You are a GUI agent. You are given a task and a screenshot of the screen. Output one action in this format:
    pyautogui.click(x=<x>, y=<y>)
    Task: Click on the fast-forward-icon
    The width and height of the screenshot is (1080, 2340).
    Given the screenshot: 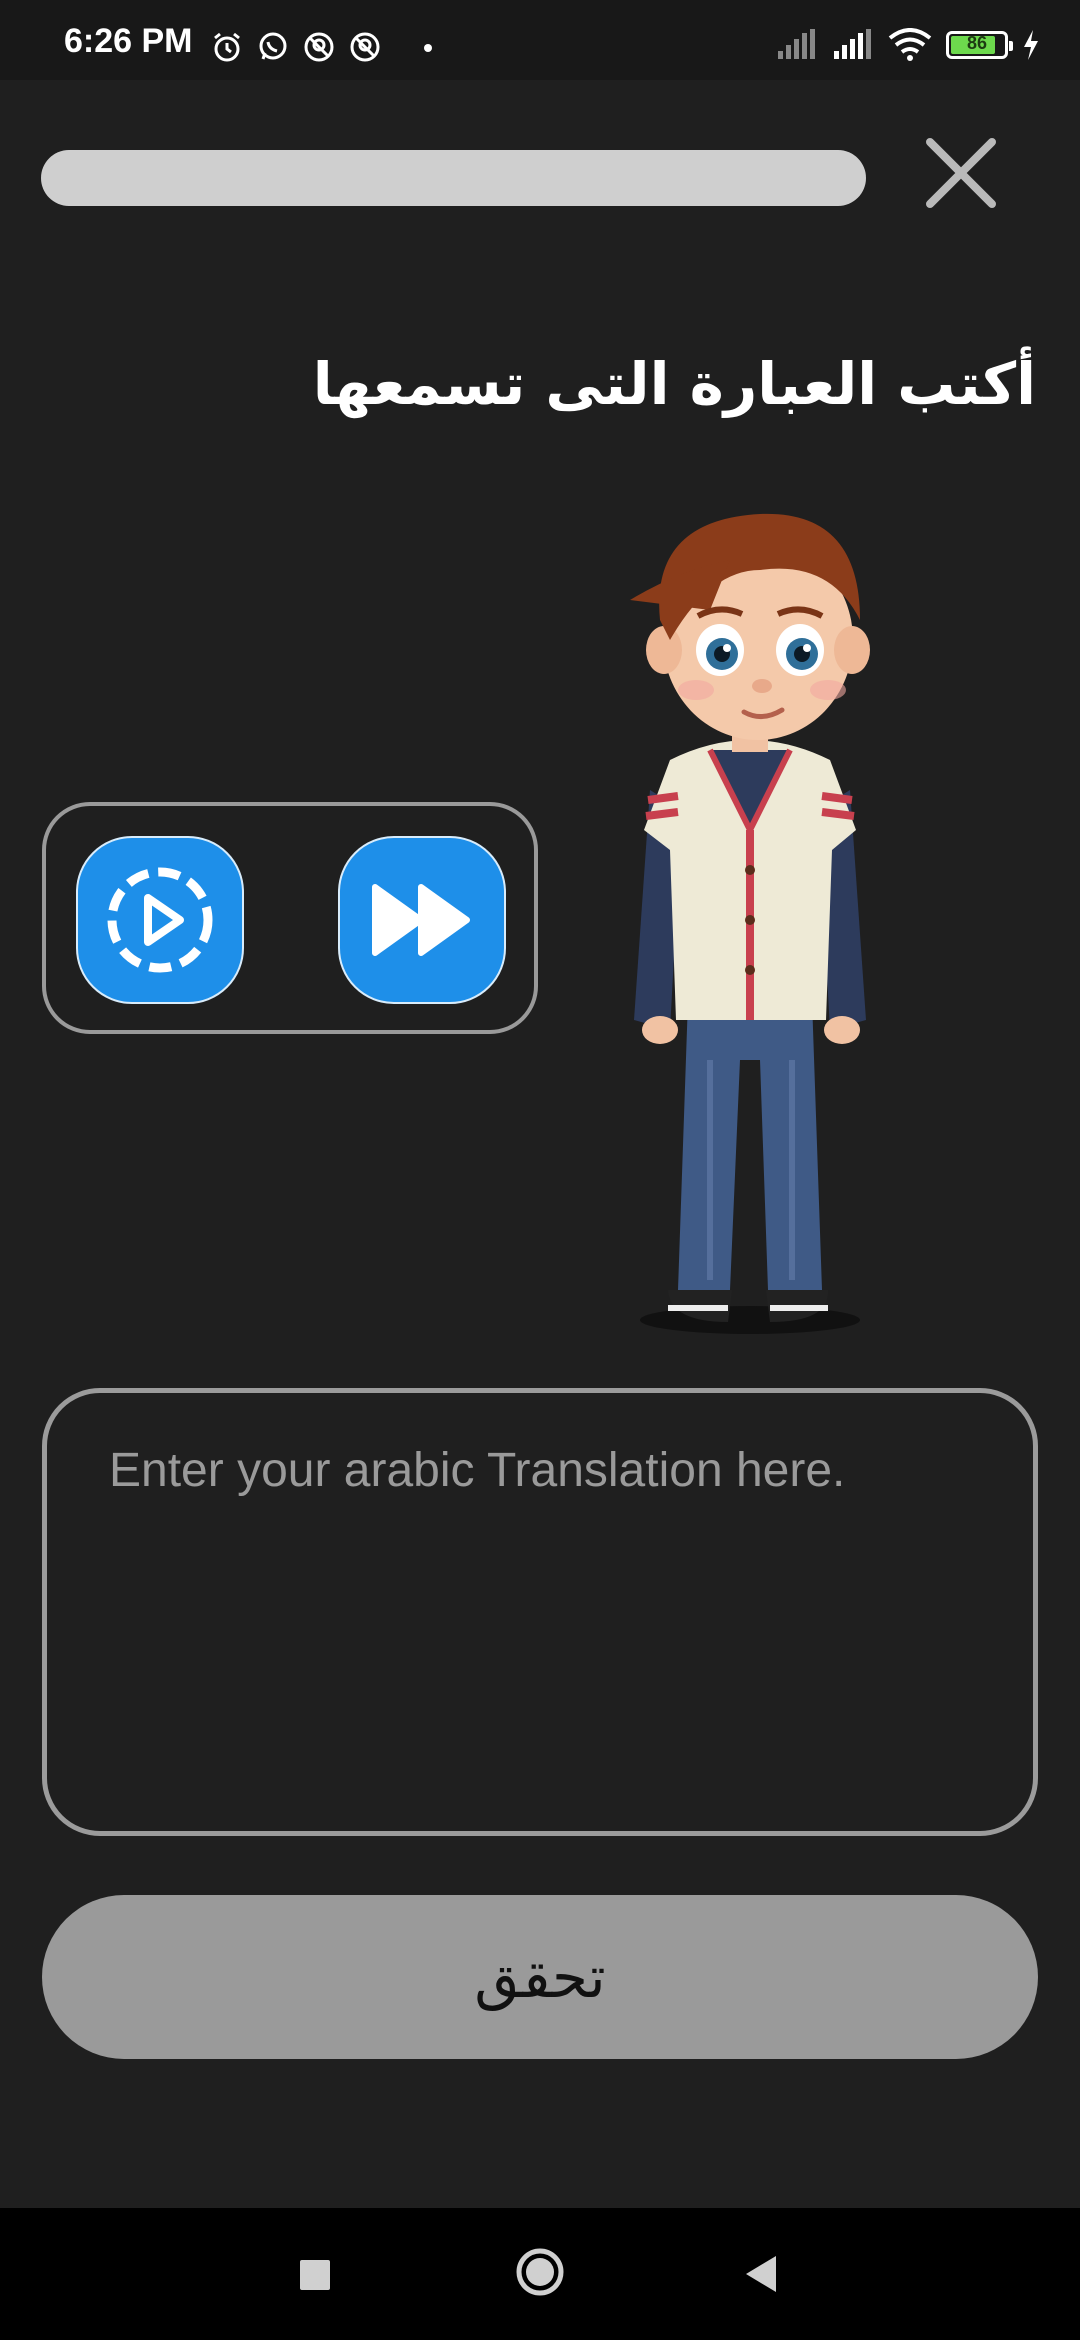 What is the action you would take?
    pyautogui.click(x=421, y=920)
    